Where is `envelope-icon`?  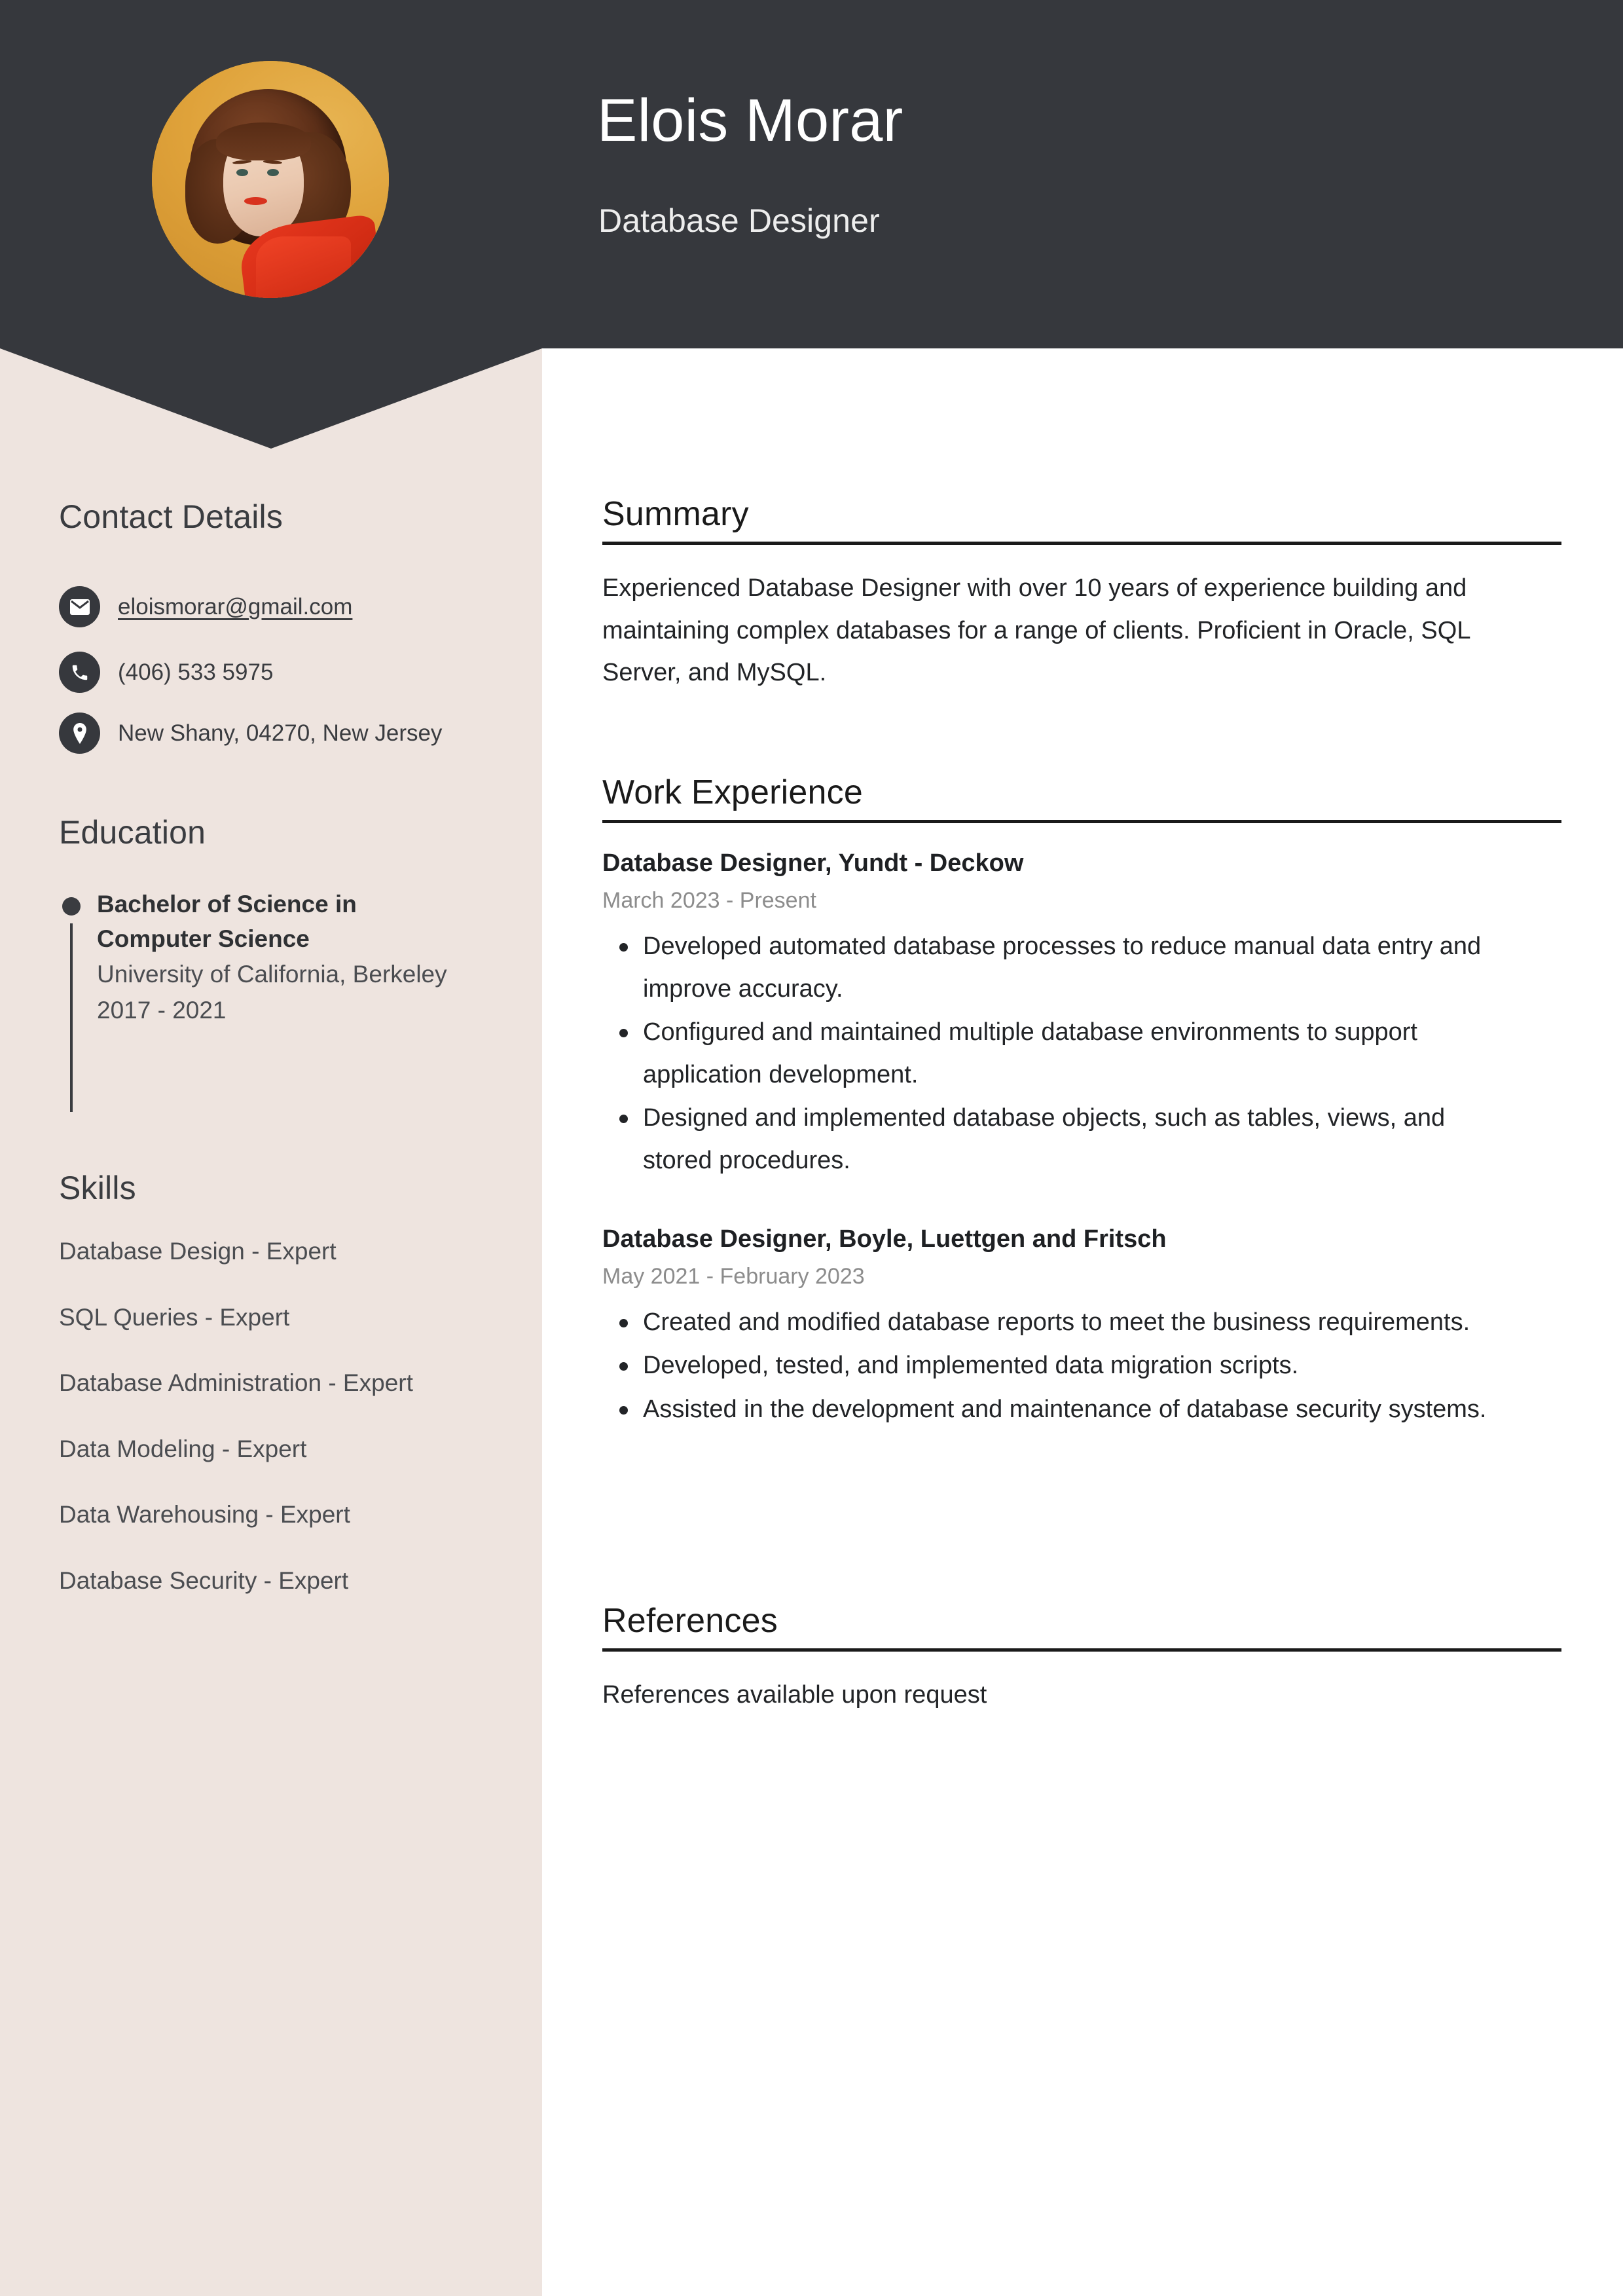 envelope-icon is located at coordinates (79, 606).